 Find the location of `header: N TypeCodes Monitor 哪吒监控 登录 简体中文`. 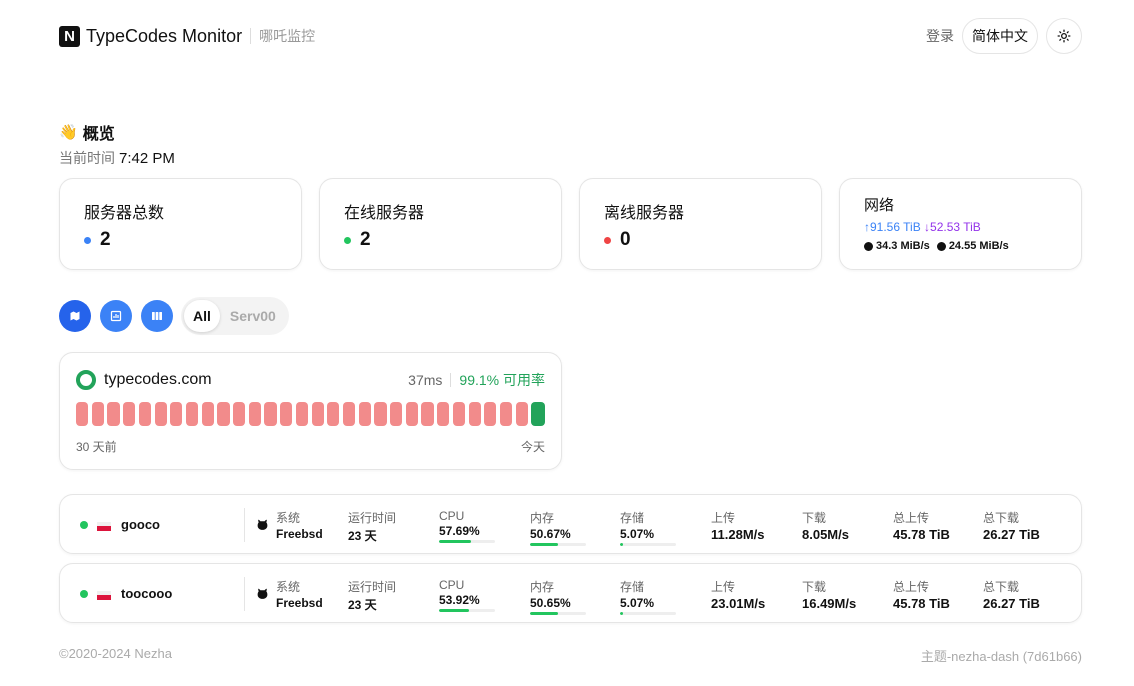

header: N TypeCodes Monitor 哪吒监控 登录 简体中文 is located at coordinates (570, 36).